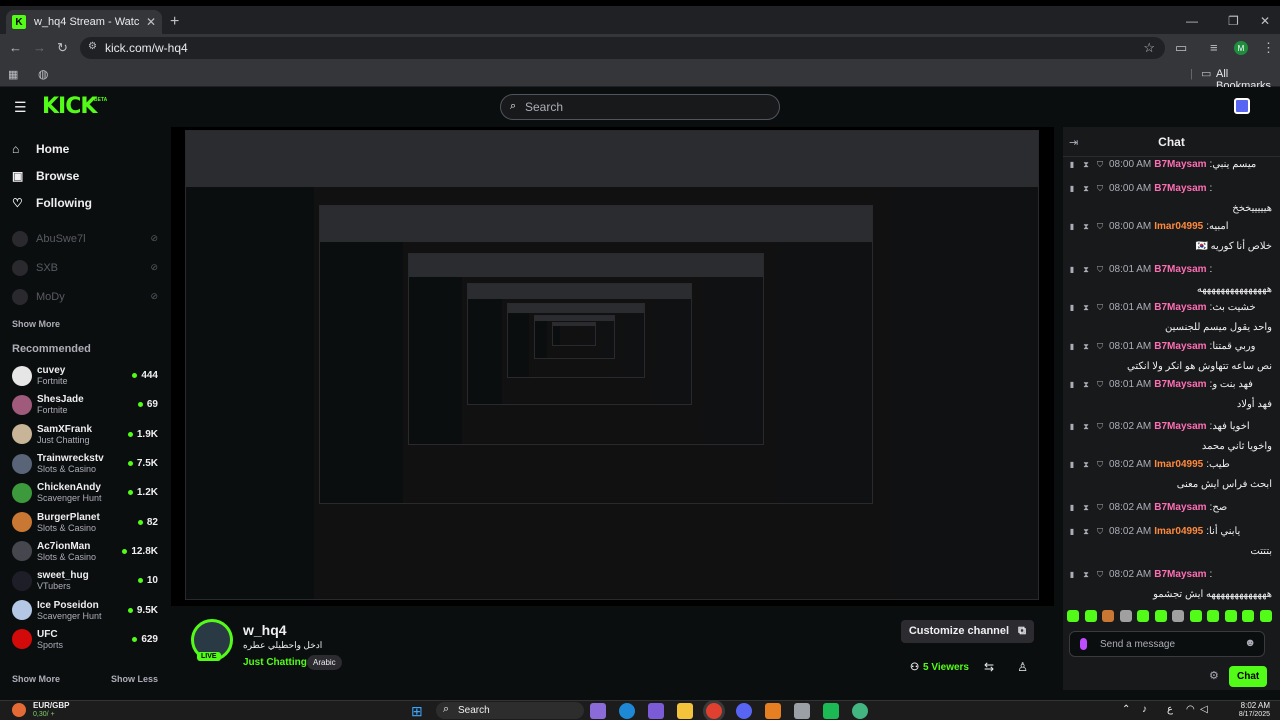 Image resolution: width=1280 pixels, height=720 pixels. I want to click on microphone-tray-icon: ♪, so click(1144, 709).